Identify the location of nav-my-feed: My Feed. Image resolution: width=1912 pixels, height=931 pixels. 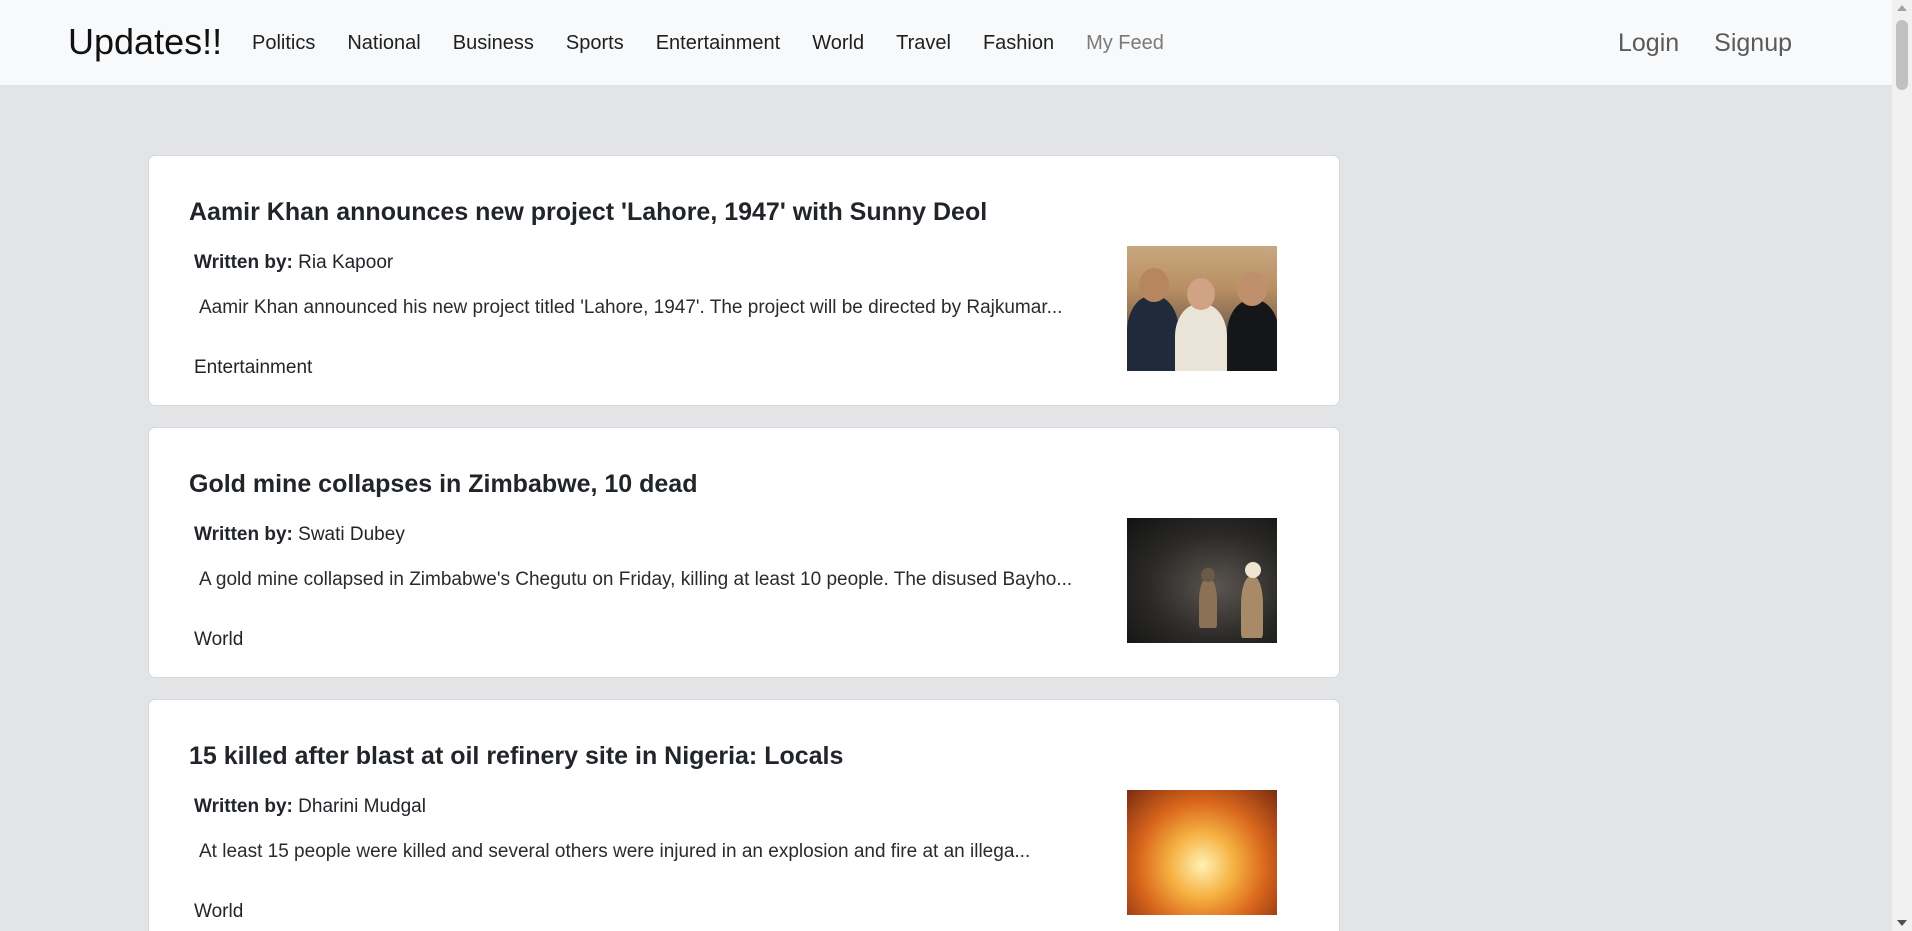
(1125, 43).